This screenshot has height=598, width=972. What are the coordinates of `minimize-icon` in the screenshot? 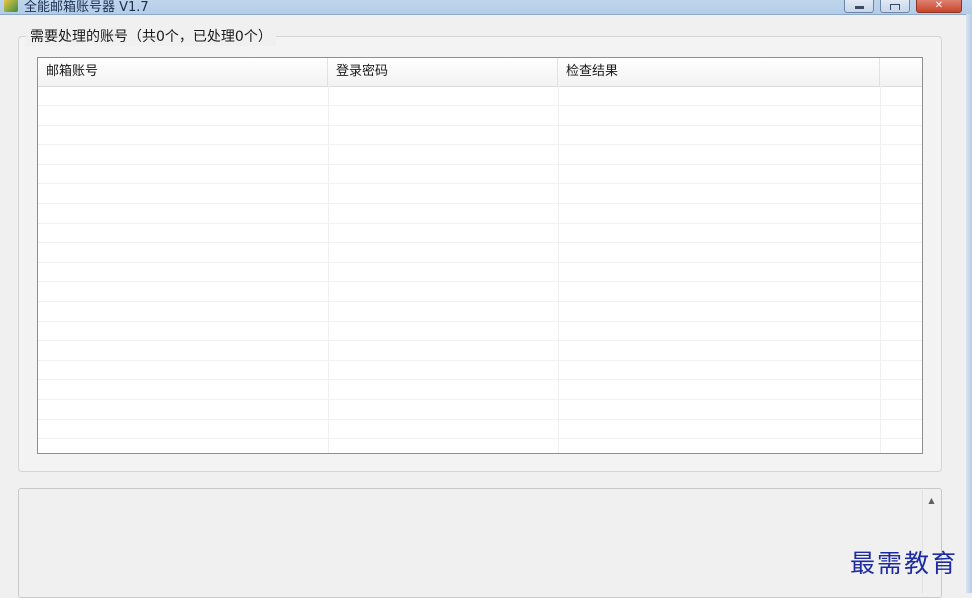 It's located at (859, 7).